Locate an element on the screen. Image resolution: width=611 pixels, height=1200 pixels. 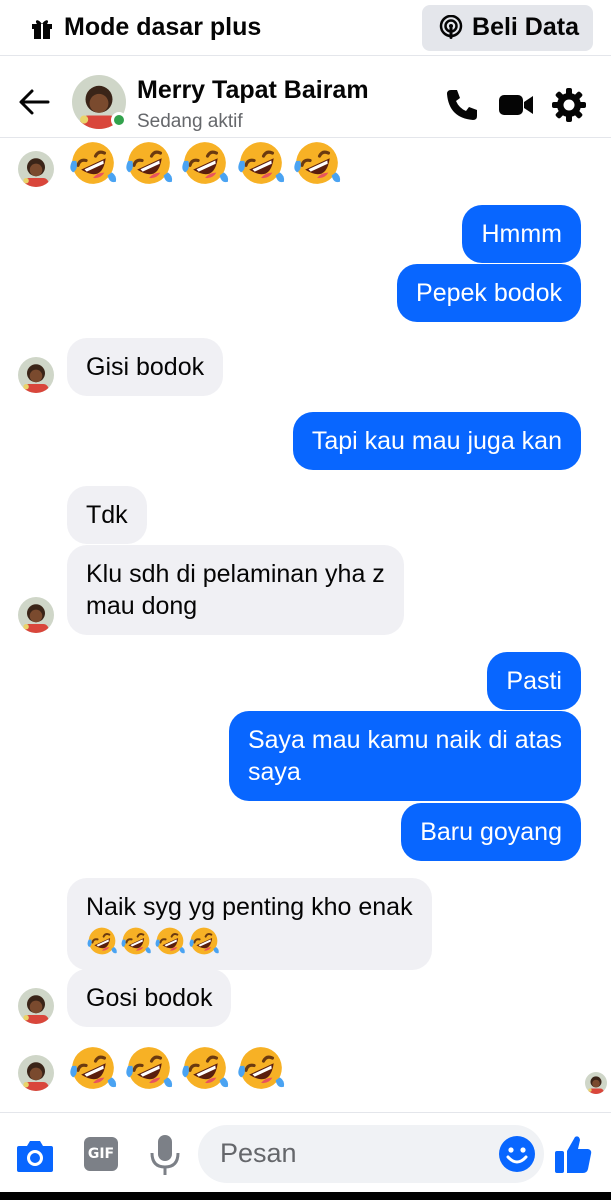
message-line: saya is located at coordinates (274, 772).